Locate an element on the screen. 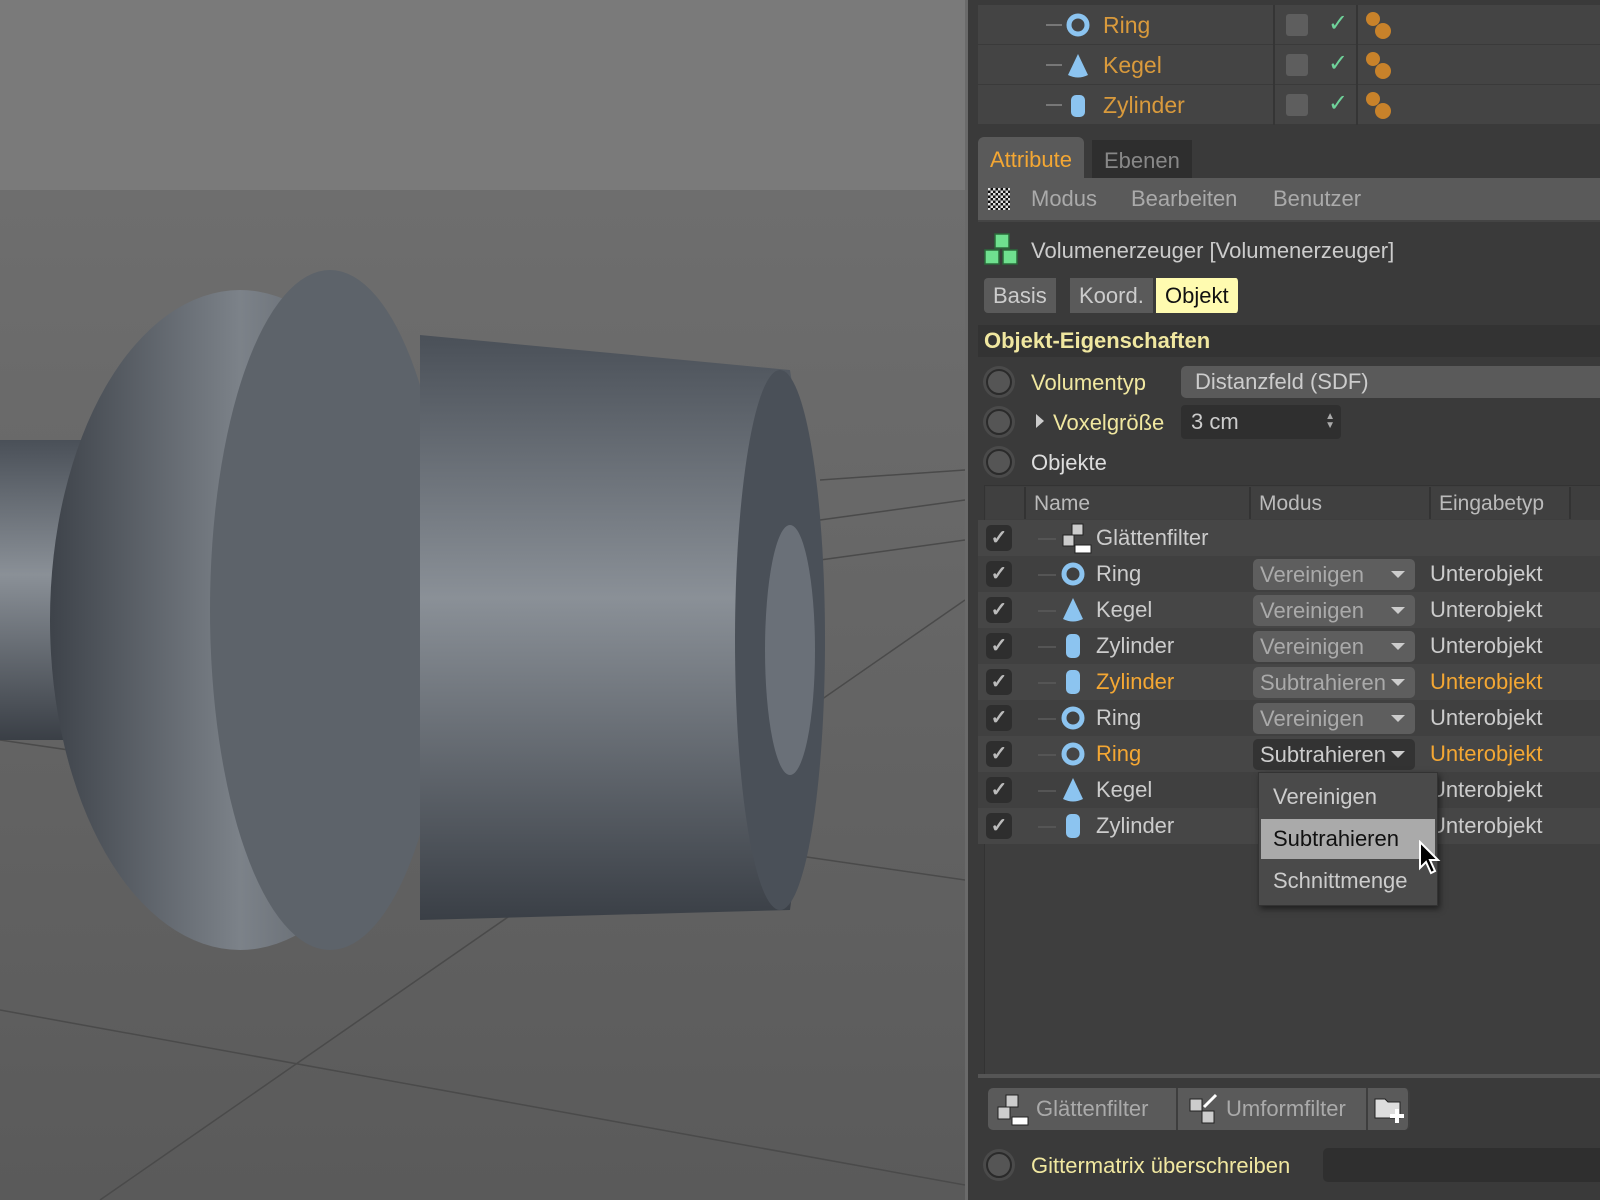 The height and width of the screenshot is (1200, 1600). object-row-zylinder: Zylinder ✓ is located at coordinates (1289, 105).